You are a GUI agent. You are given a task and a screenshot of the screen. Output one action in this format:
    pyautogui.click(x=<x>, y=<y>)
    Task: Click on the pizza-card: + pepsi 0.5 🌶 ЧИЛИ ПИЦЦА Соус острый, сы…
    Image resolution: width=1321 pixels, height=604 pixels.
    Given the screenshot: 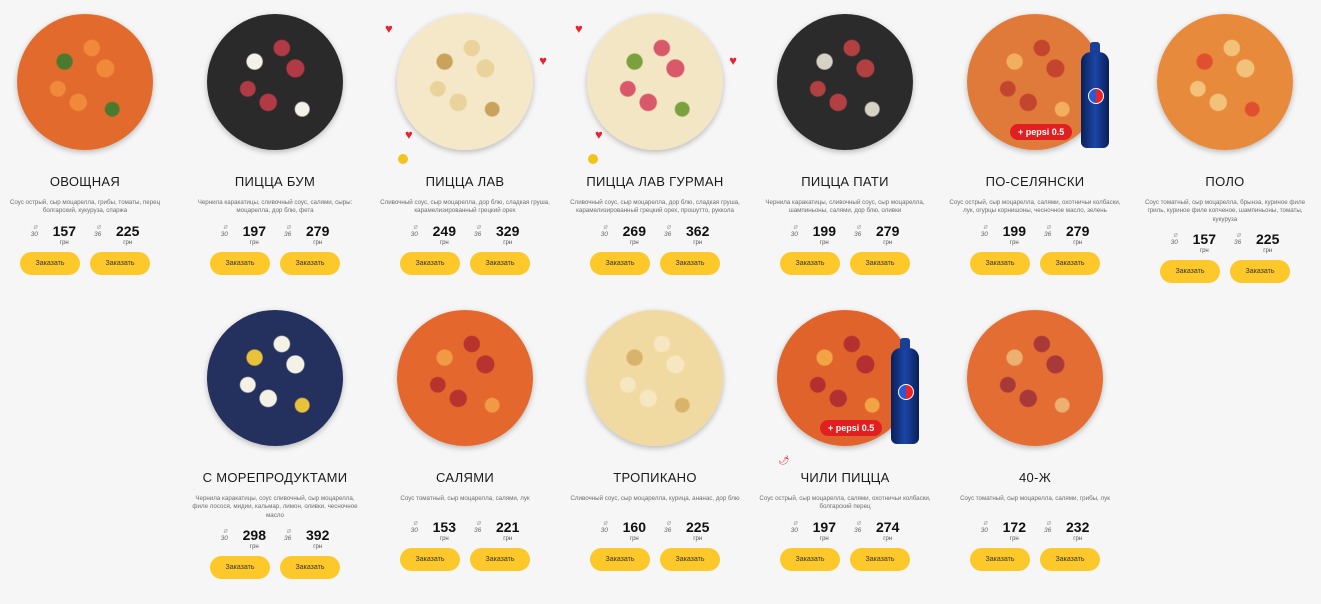 What is the action you would take?
    pyautogui.click(x=845, y=439)
    